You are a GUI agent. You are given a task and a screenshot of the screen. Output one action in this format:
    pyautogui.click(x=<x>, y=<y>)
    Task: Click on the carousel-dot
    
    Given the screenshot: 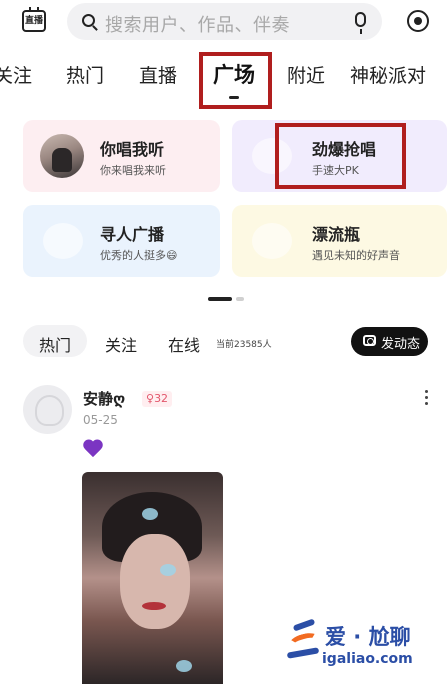 What is the action you would take?
    pyautogui.click(x=240, y=299)
    